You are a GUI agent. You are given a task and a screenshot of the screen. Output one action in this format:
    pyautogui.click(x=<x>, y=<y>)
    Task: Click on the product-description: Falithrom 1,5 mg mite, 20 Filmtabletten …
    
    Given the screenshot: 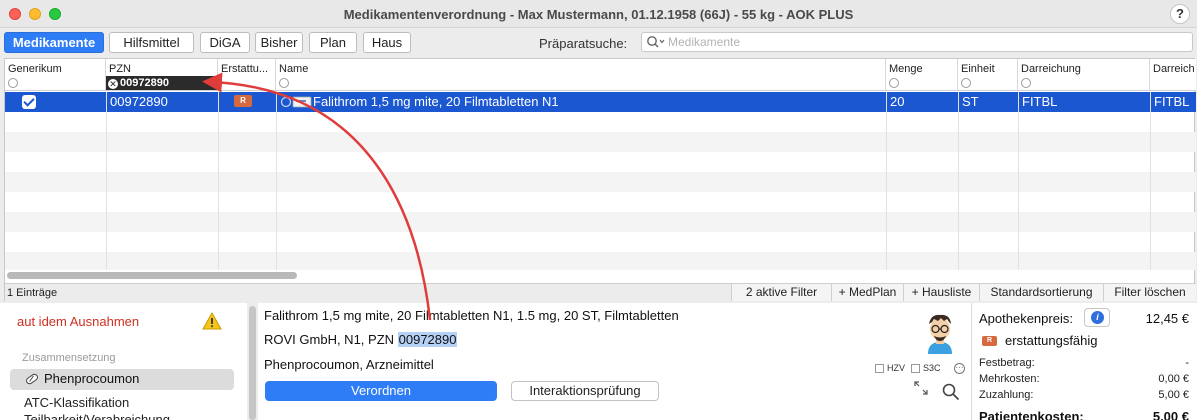 What is the action you would take?
    pyautogui.click(x=471, y=315)
    